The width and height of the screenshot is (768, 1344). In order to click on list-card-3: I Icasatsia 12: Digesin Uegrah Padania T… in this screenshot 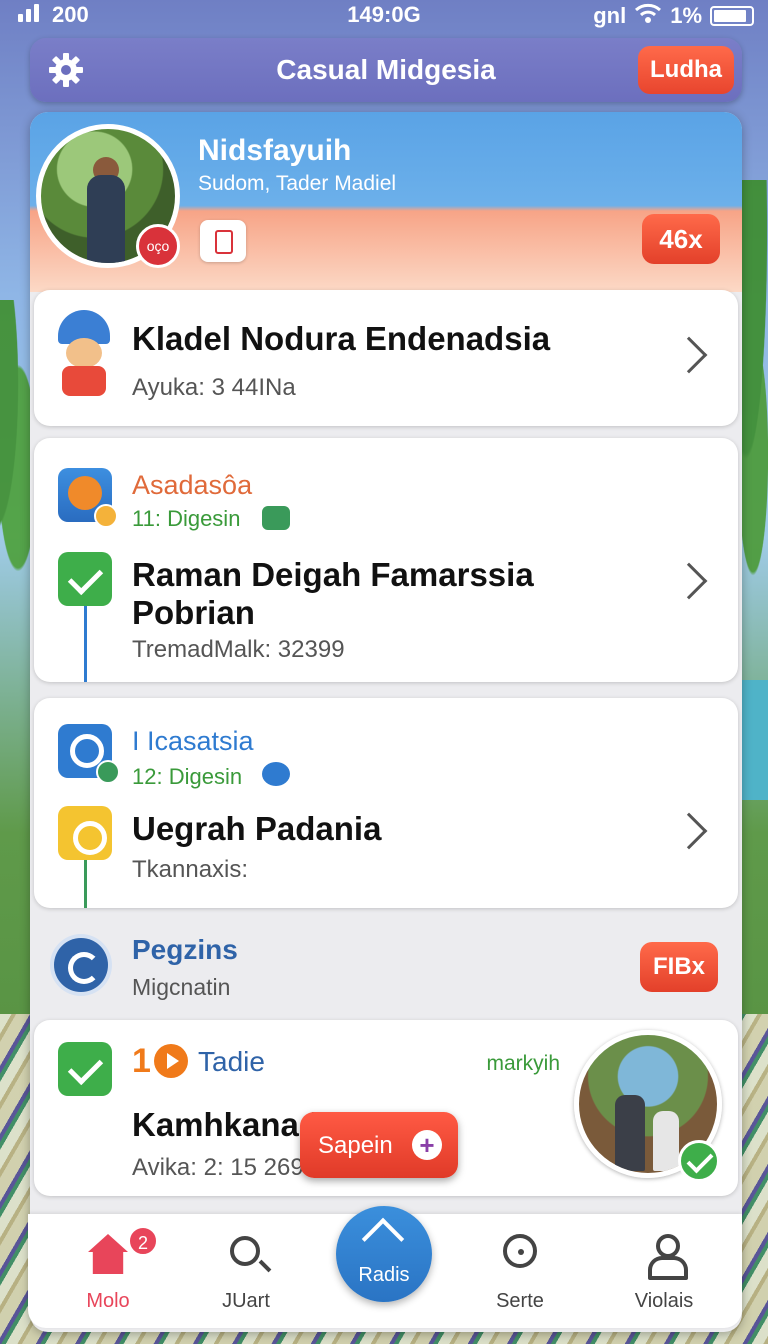, I will do `click(386, 803)`.